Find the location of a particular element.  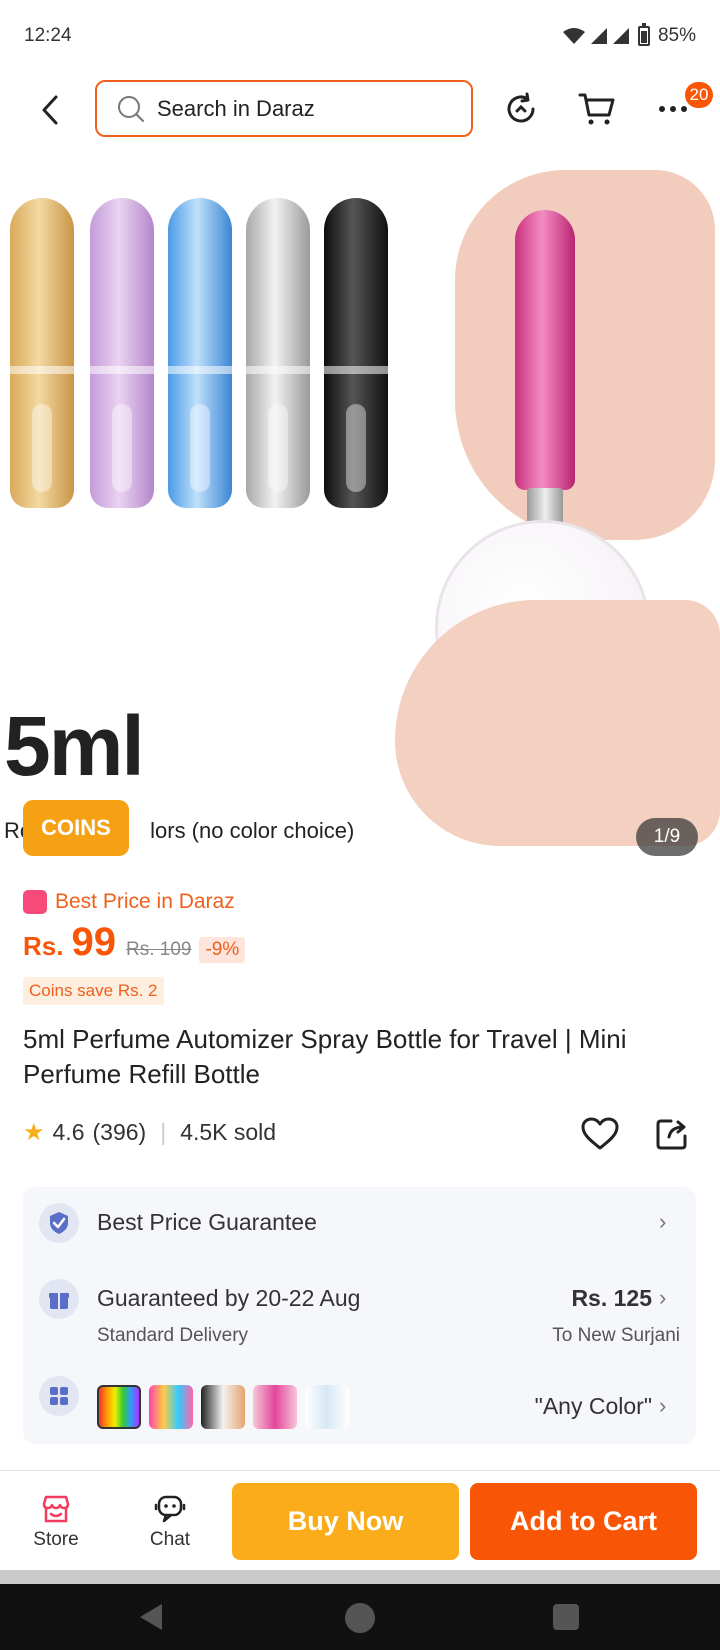

chat-label: Chat is located at coordinates (170, 1539).